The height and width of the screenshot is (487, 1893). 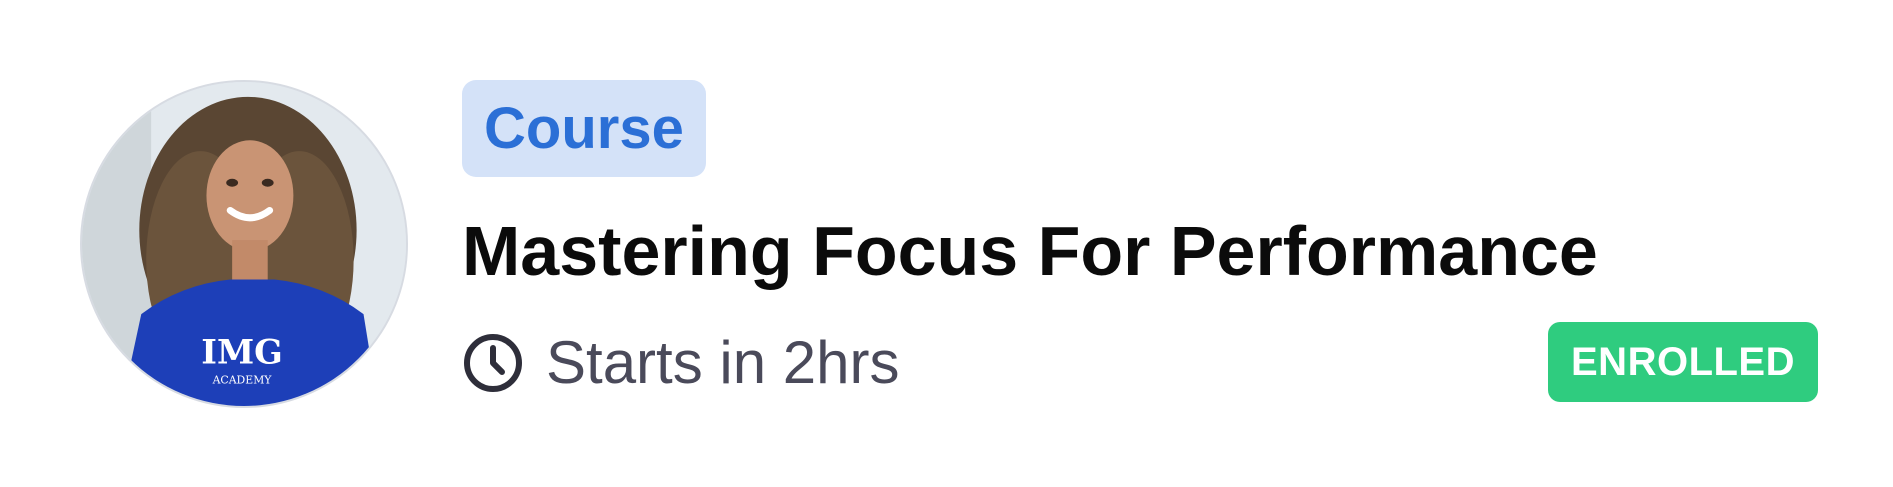 I want to click on avatar-shirt-subtext: ACADEMY, so click(x=242, y=379).